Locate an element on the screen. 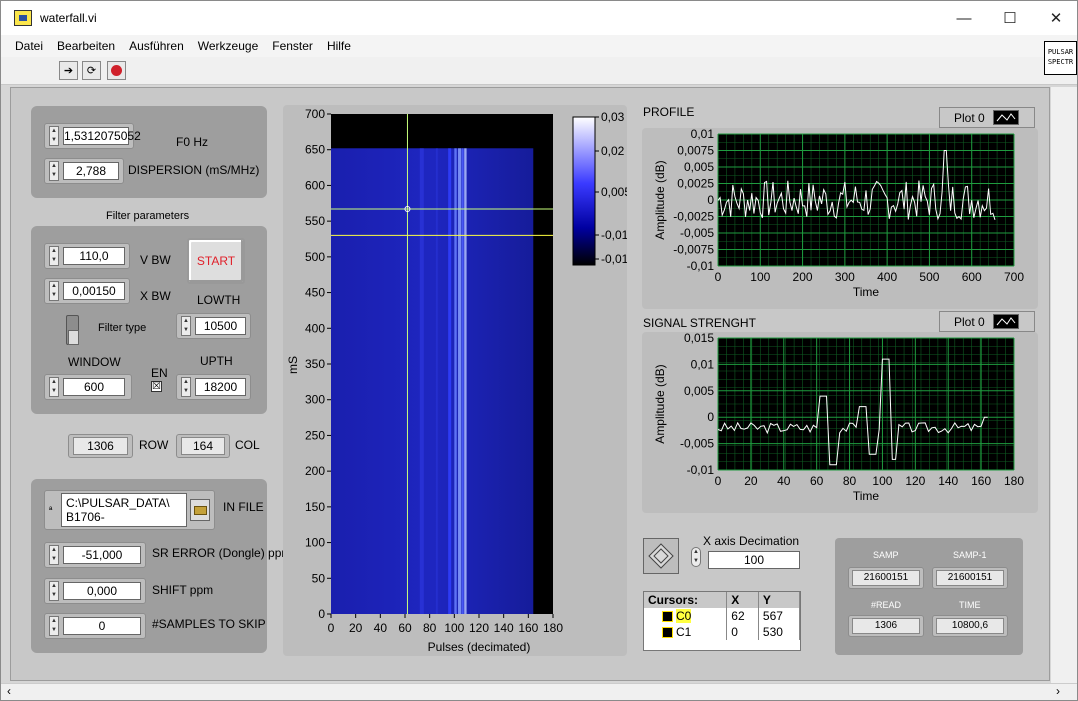  xbw-spinner: ▲ ▼ is located at coordinates (54, 291).